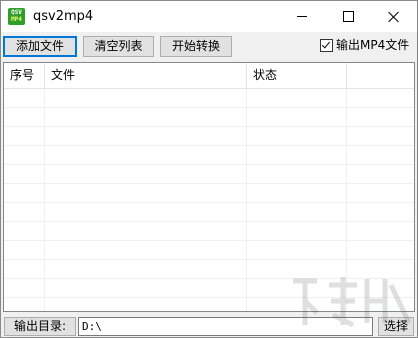 The height and width of the screenshot is (338, 418). Describe the element at coordinates (118, 46) in the screenshot. I see `clear-list-button: 清空列表` at that location.